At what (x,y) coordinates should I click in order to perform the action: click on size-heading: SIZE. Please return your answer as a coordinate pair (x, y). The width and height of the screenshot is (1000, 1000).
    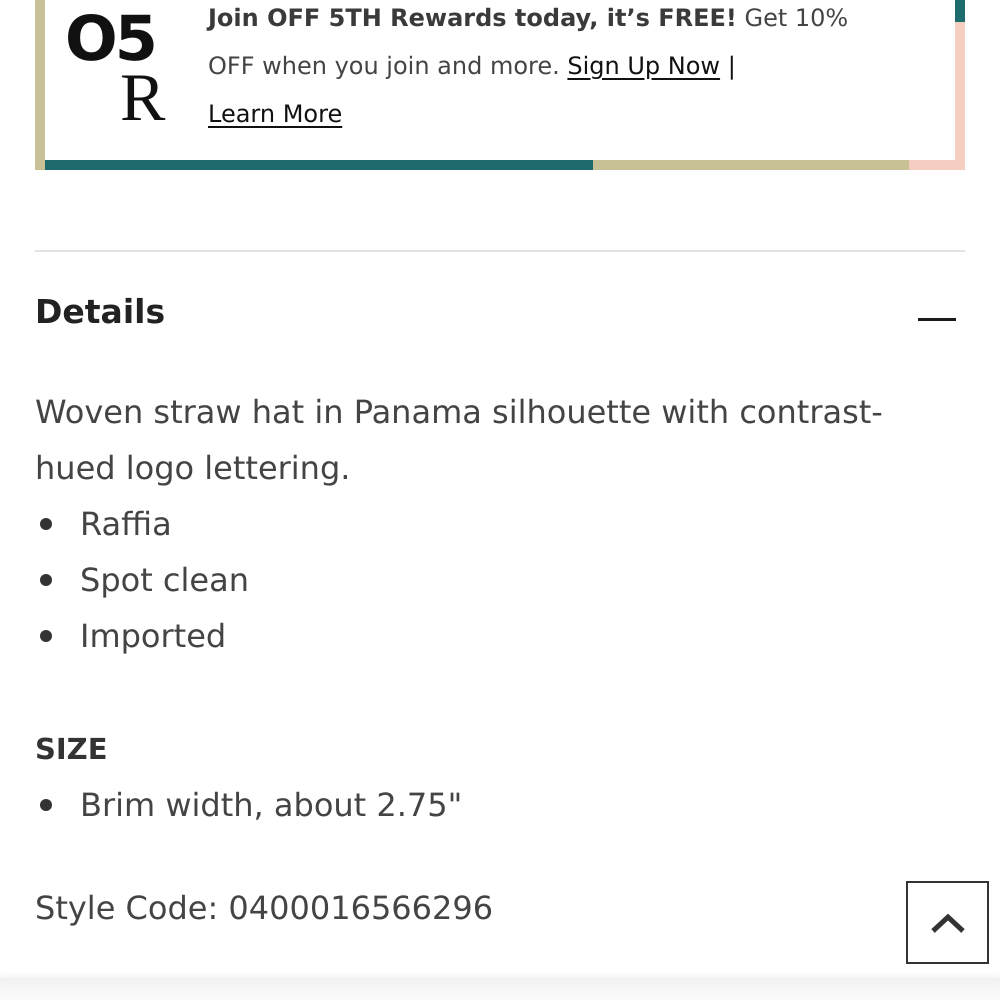
    Looking at the image, I should click on (71, 749).